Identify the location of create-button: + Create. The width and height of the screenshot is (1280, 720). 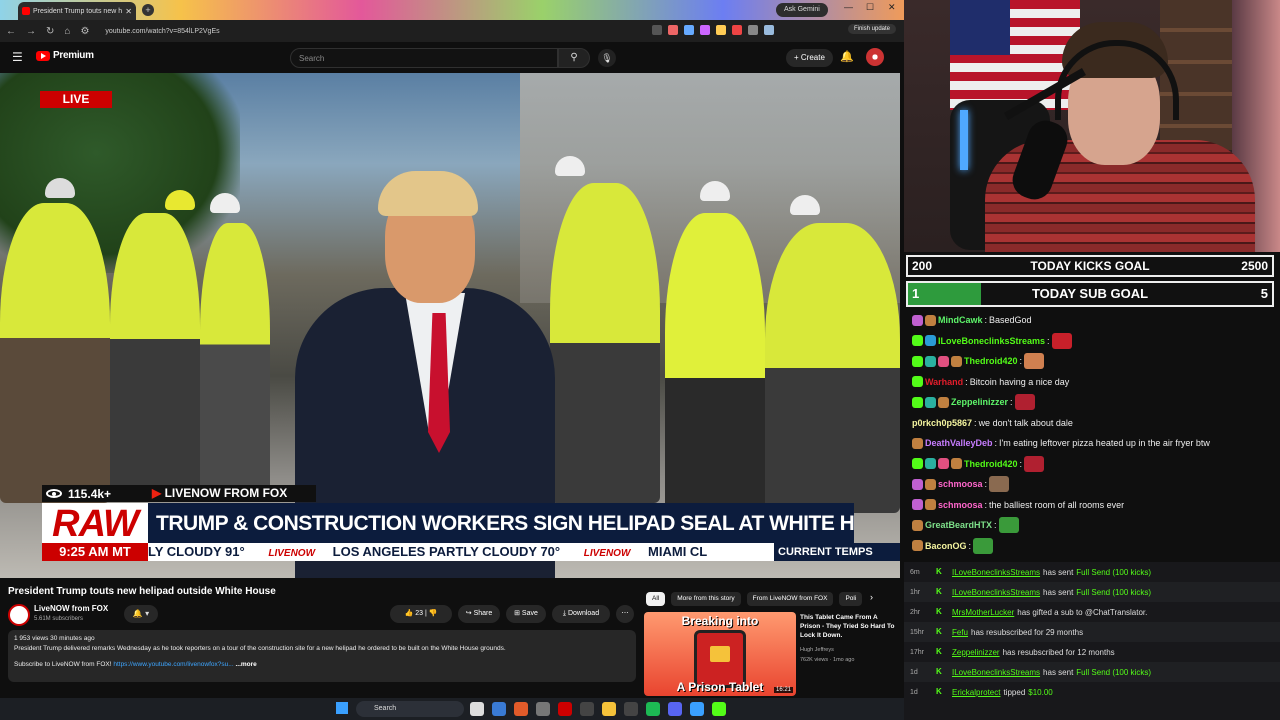
(809, 58).